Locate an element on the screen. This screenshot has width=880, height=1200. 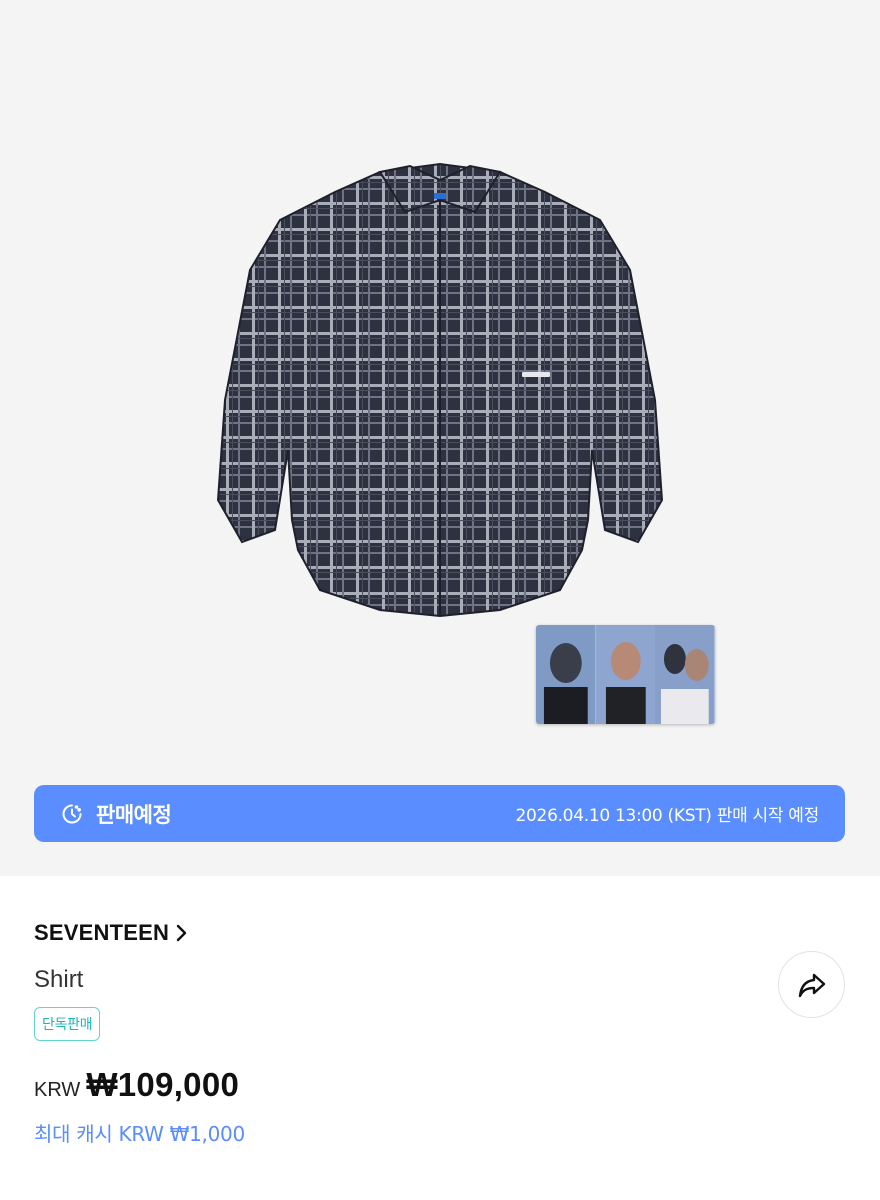
clock-icon is located at coordinates (72, 814).